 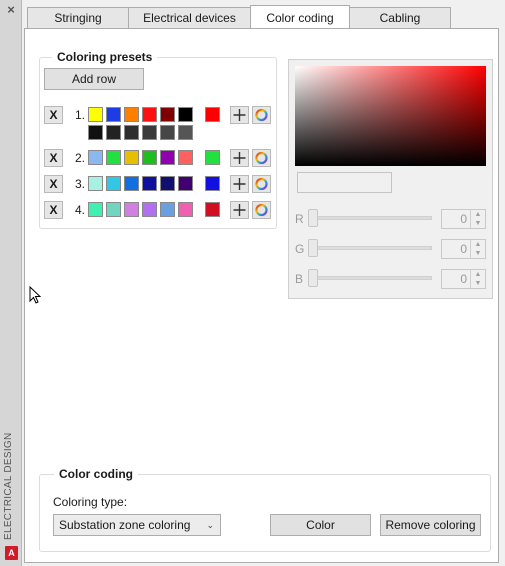 What do you see at coordinates (94, 79) in the screenshot?
I see `add-row-button: Add row` at bounding box center [94, 79].